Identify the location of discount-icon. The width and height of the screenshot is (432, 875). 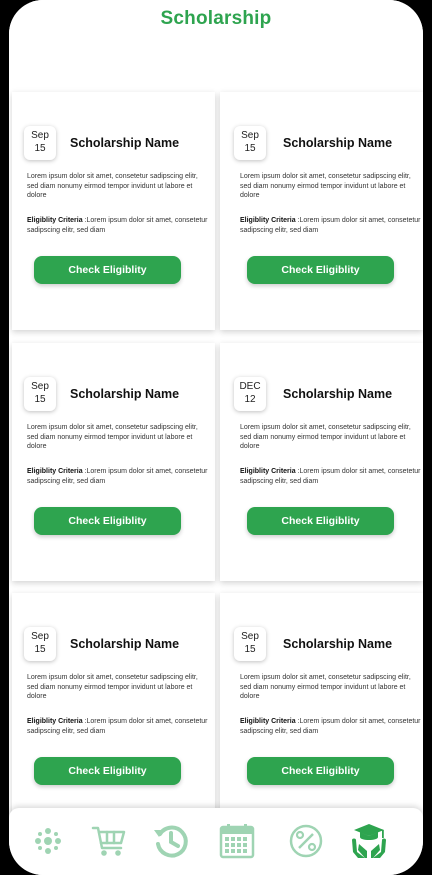
(306, 841).